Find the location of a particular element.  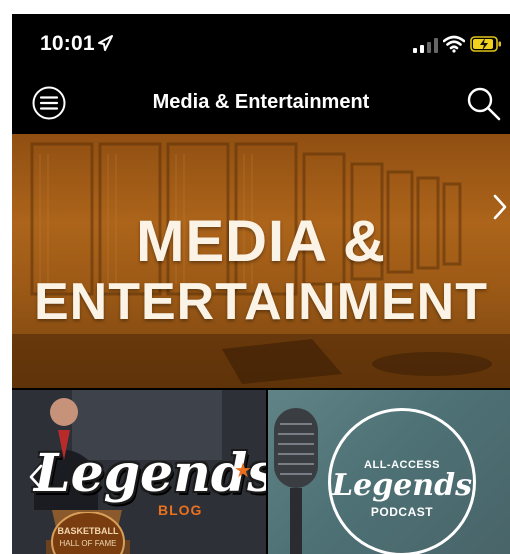

battery-charging-icon is located at coordinates (485, 44).